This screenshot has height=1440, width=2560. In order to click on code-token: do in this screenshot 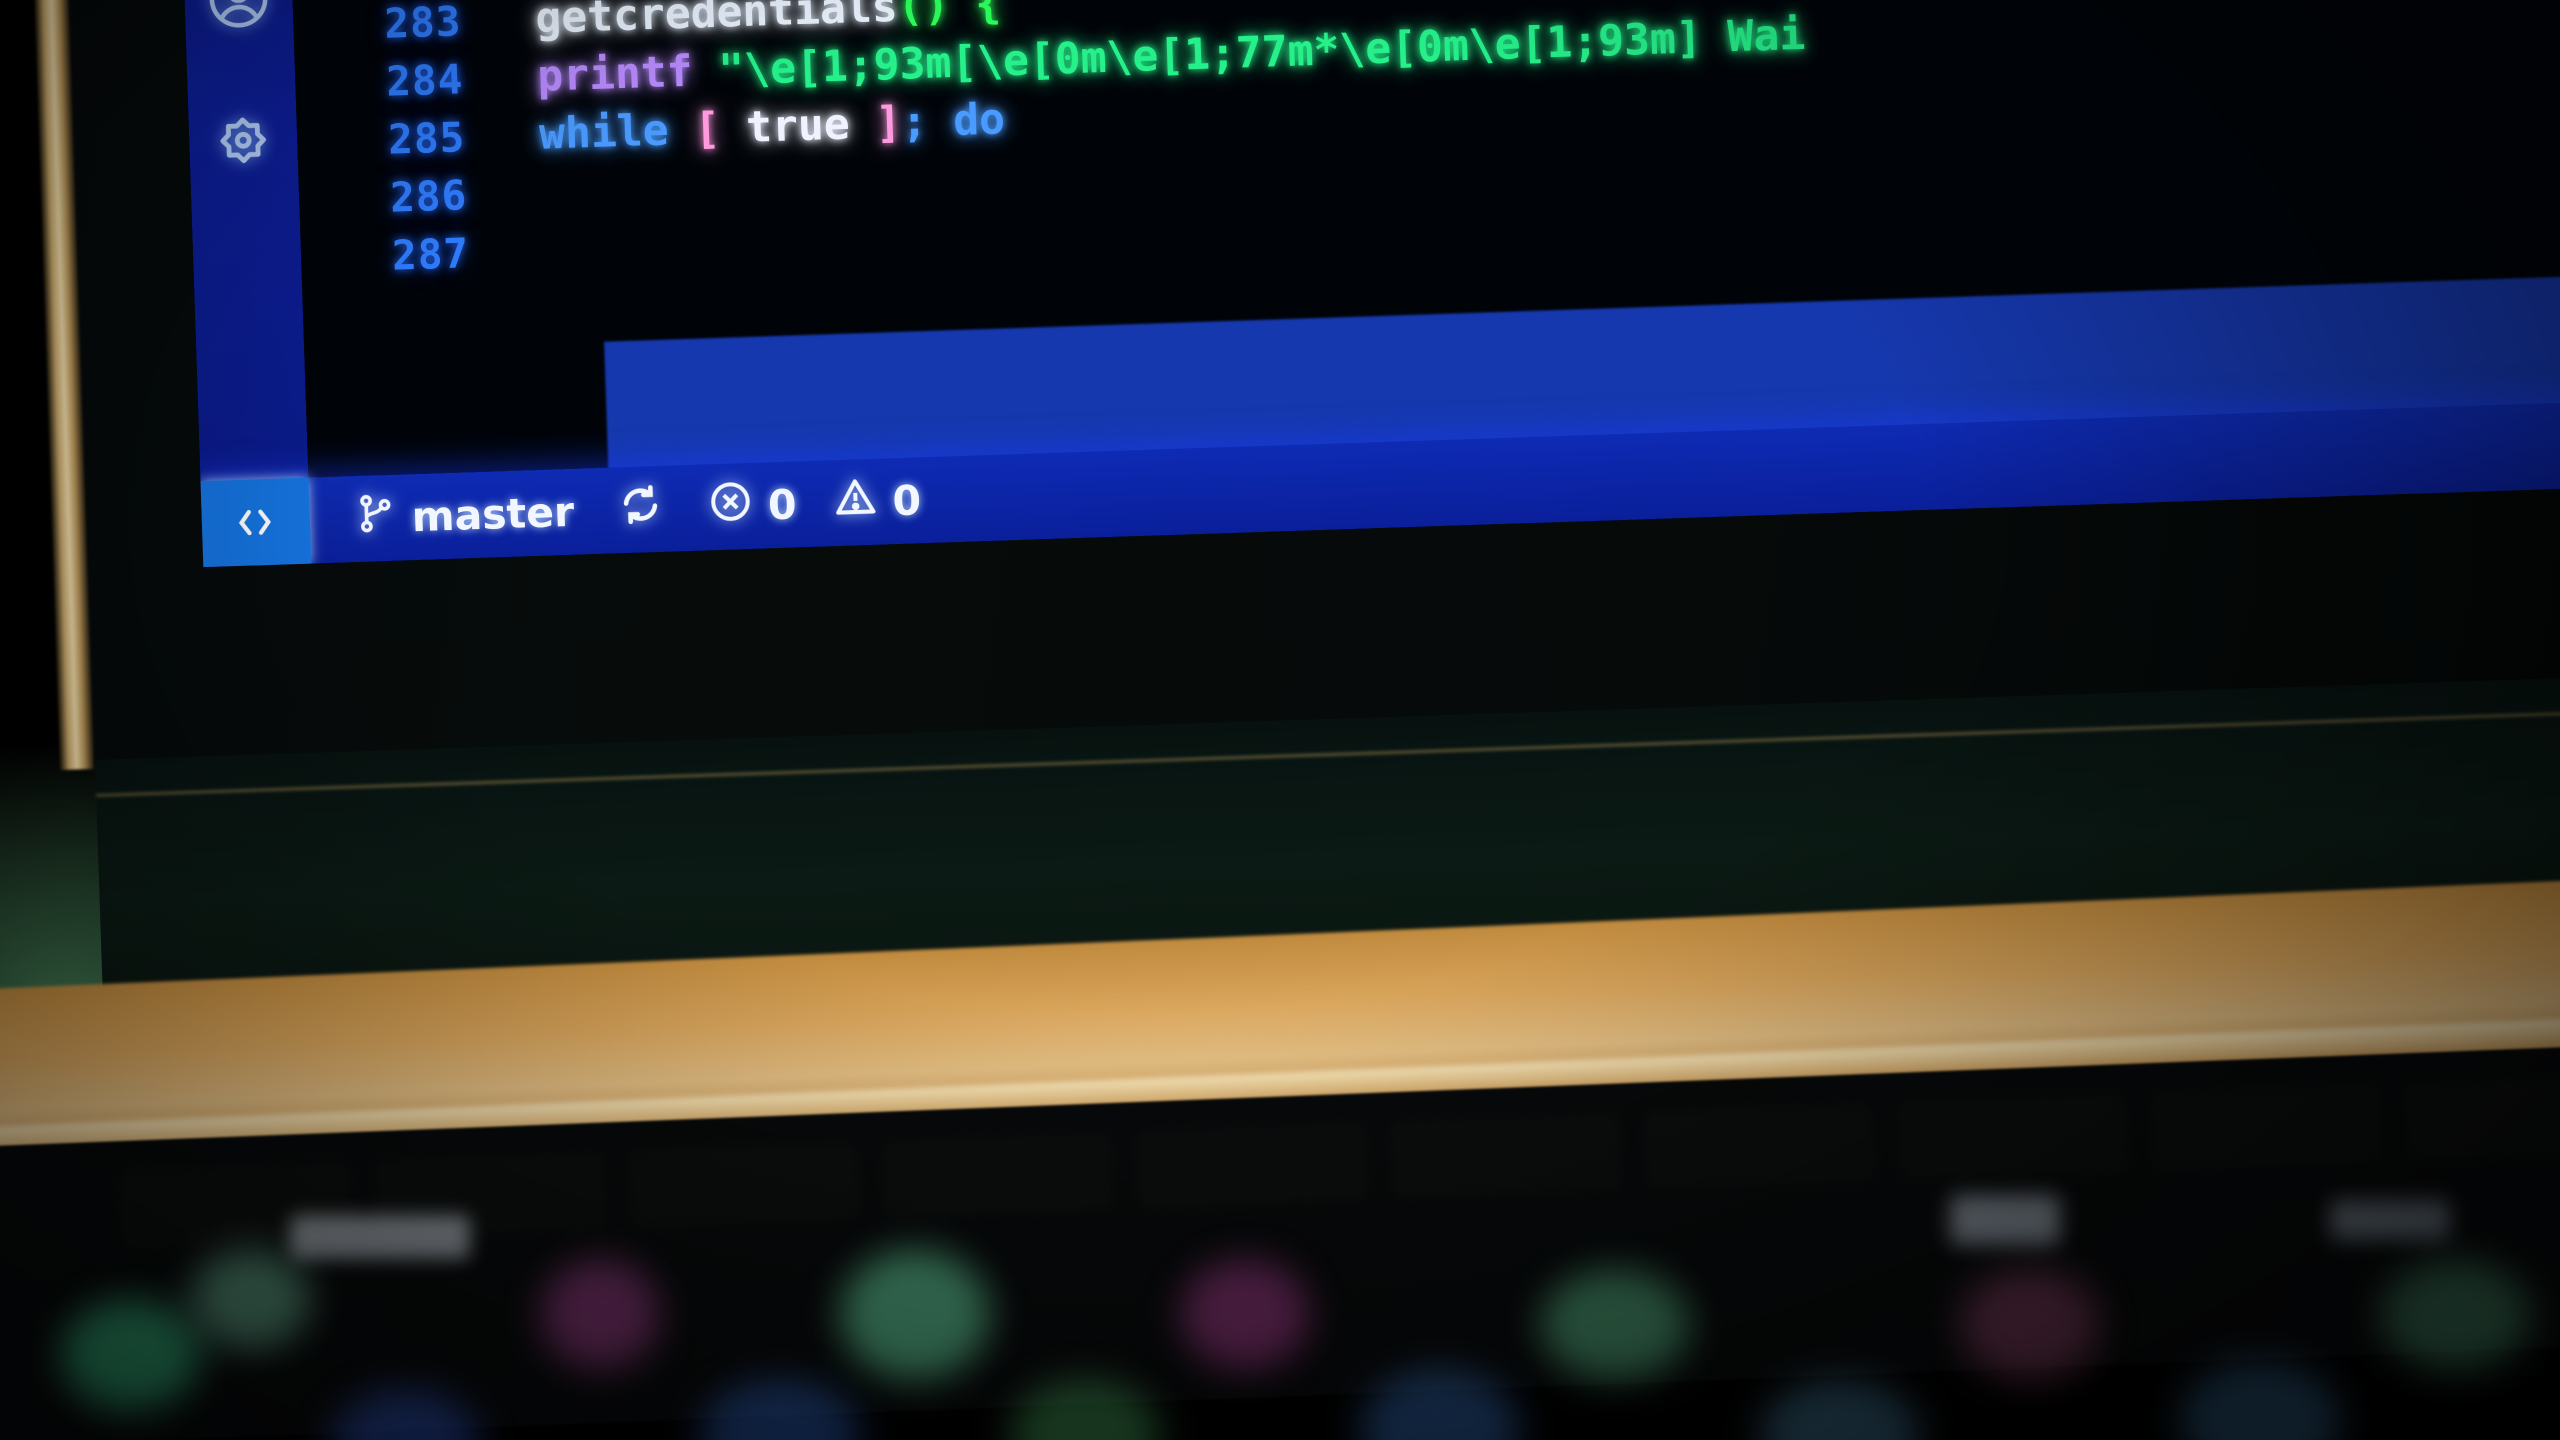, I will do `click(979, 120)`.